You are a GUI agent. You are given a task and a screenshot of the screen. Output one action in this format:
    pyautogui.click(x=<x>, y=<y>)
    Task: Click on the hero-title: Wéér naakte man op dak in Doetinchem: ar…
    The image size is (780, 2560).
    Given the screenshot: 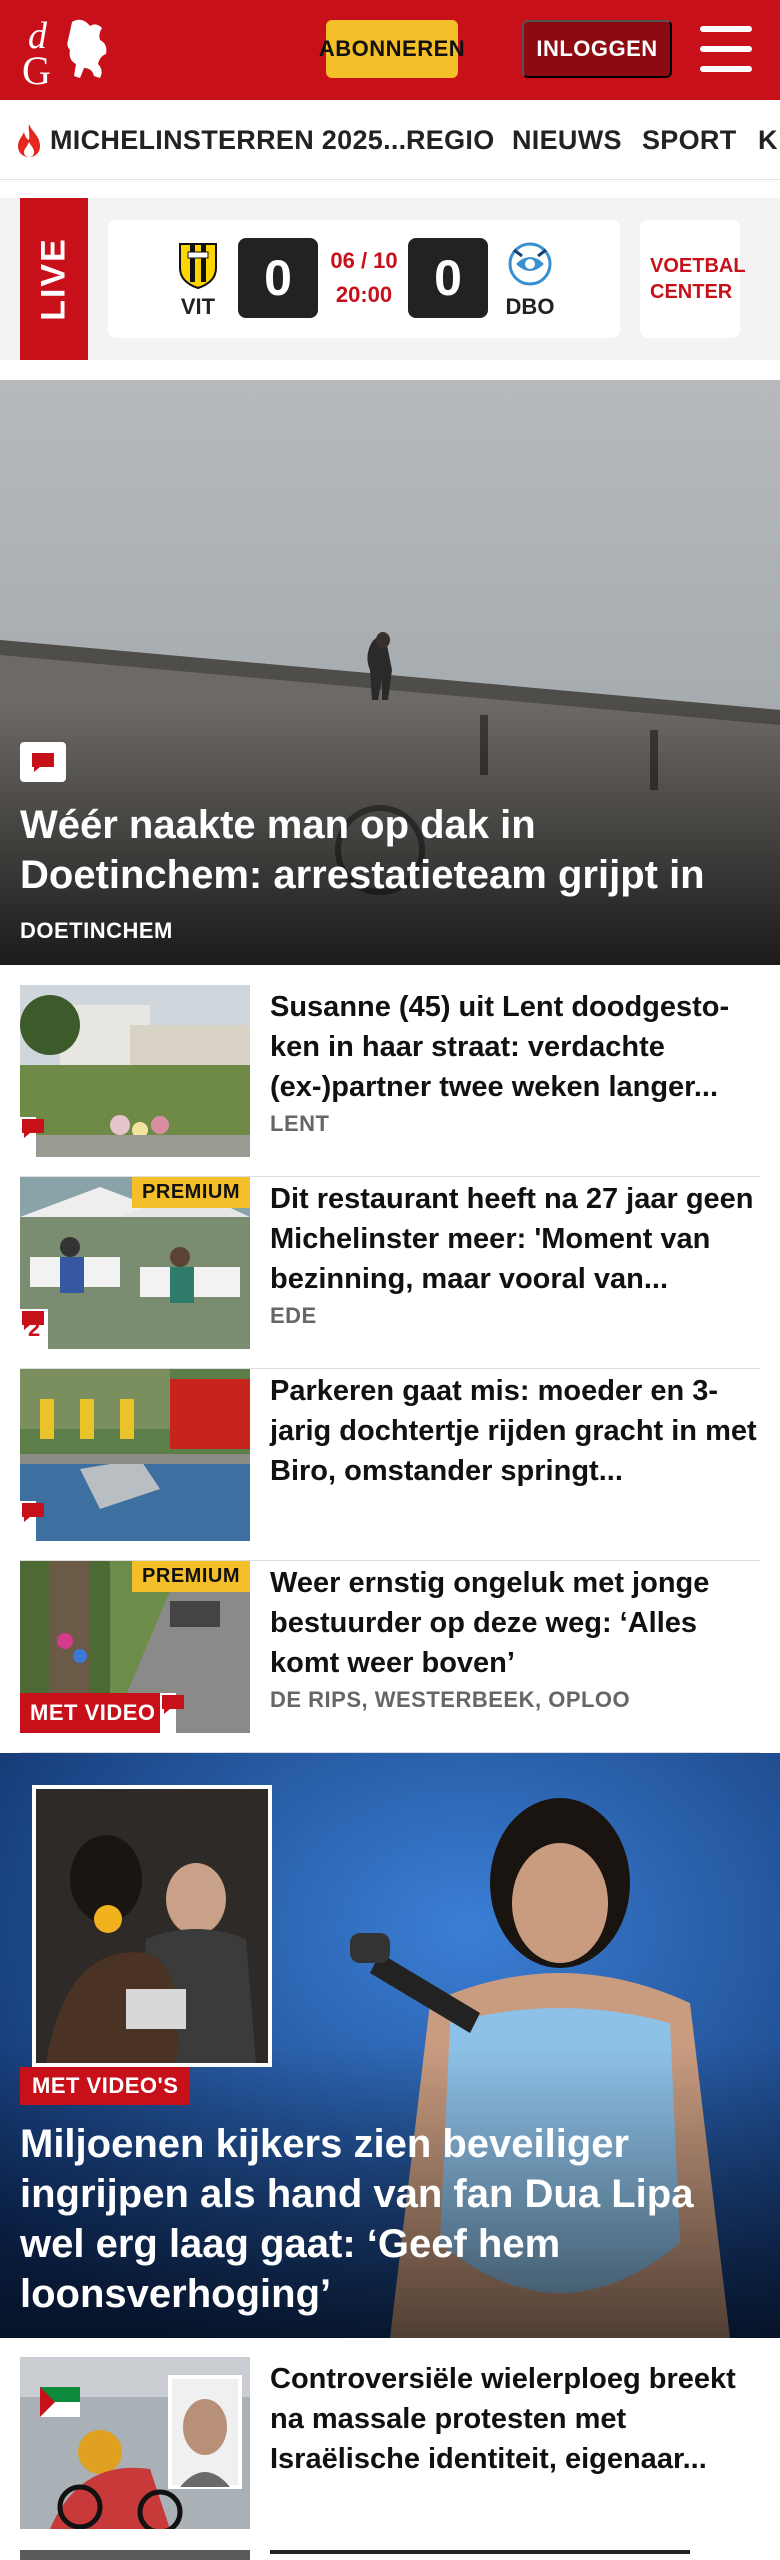 What is the action you would take?
    pyautogui.click(x=390, y=850)
    